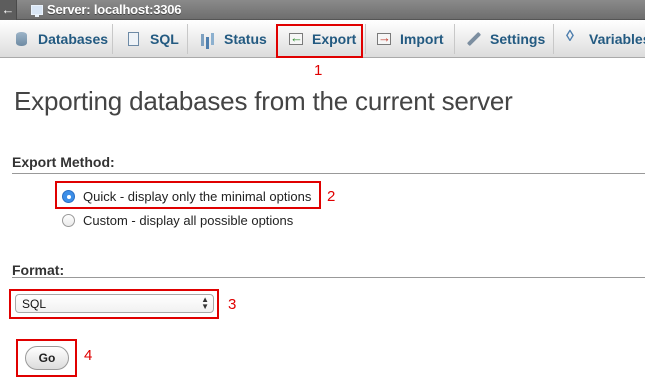 The image size is (645, 392). I want to click on format-label: Format:, so click(38, 270).